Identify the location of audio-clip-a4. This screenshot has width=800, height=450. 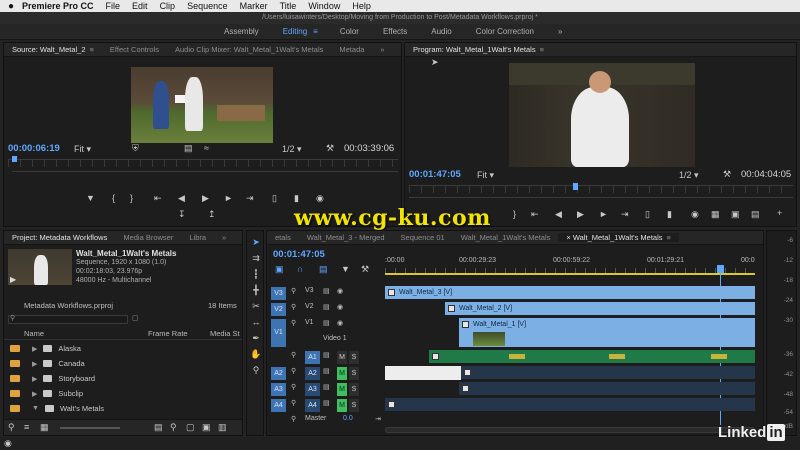
(570, 404).